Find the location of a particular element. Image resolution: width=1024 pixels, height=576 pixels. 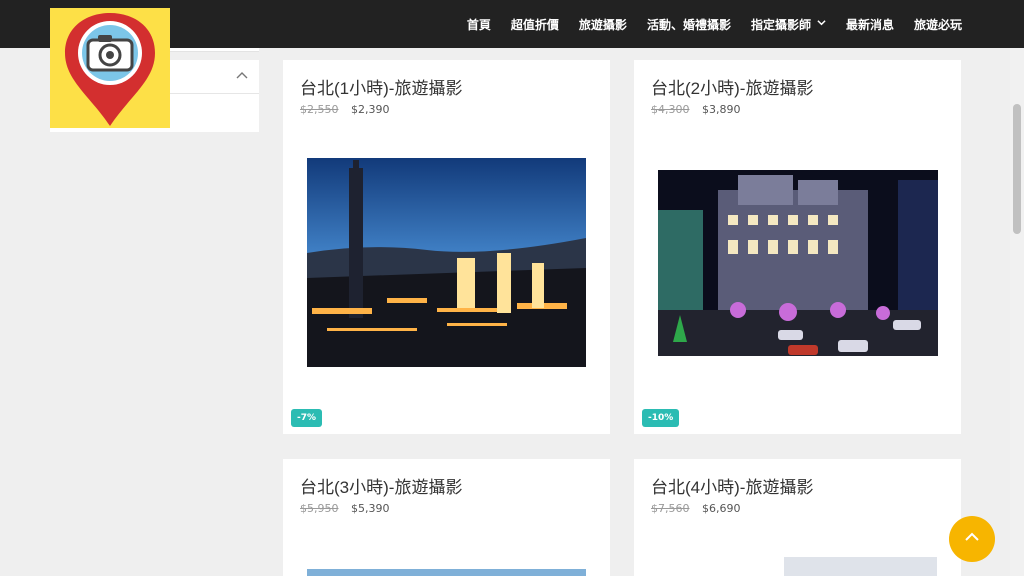

original-price: $4,300 is located at coordinates (670, 109).